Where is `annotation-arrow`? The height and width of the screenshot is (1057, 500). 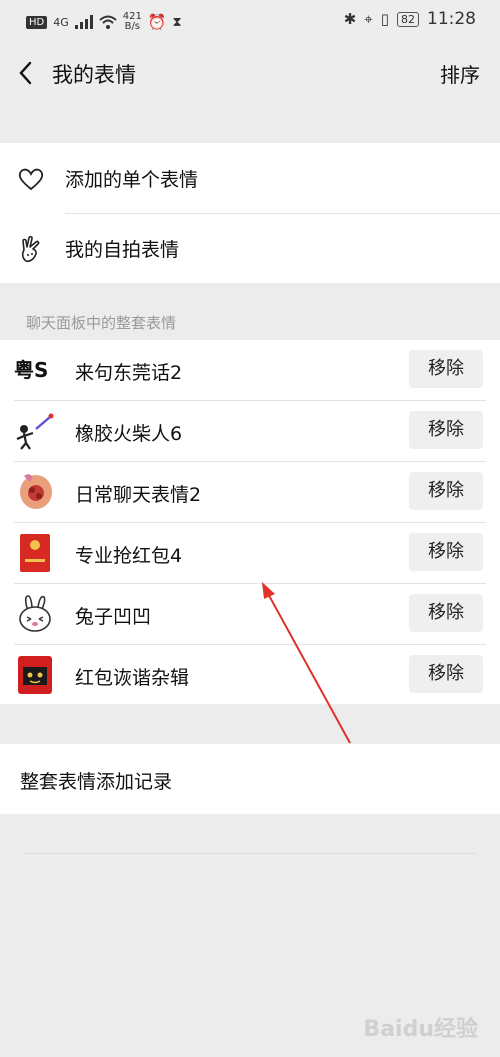 annotation-arrow is located at coordinates (306, 663).